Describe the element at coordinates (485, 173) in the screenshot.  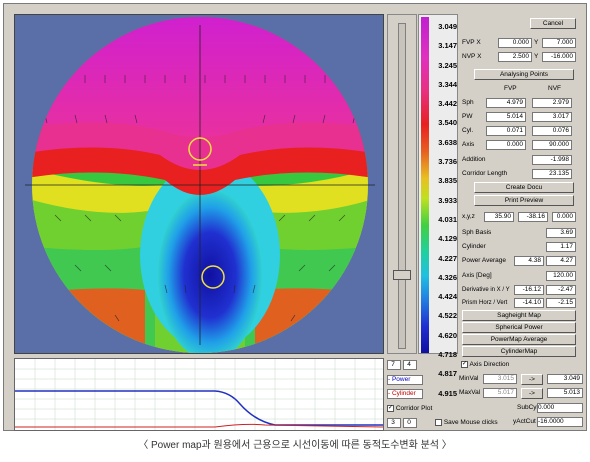
I see `corridor-length-label: Corridor Length` at that location.